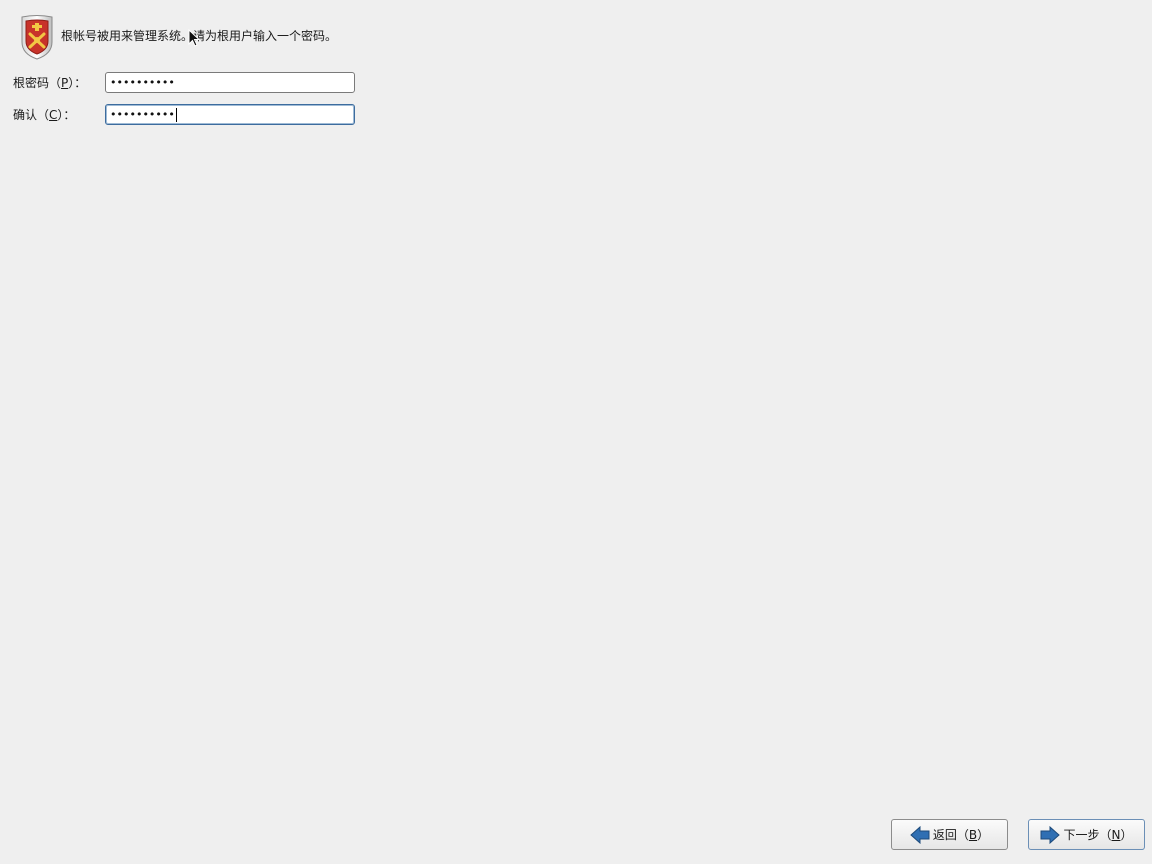 This screenshot has height=864, width=1152. What do you see at coordinates (230, 114) in the screenshot?
I see `confirm-password-input: ••••••••••` at bounding box center [230, 114].